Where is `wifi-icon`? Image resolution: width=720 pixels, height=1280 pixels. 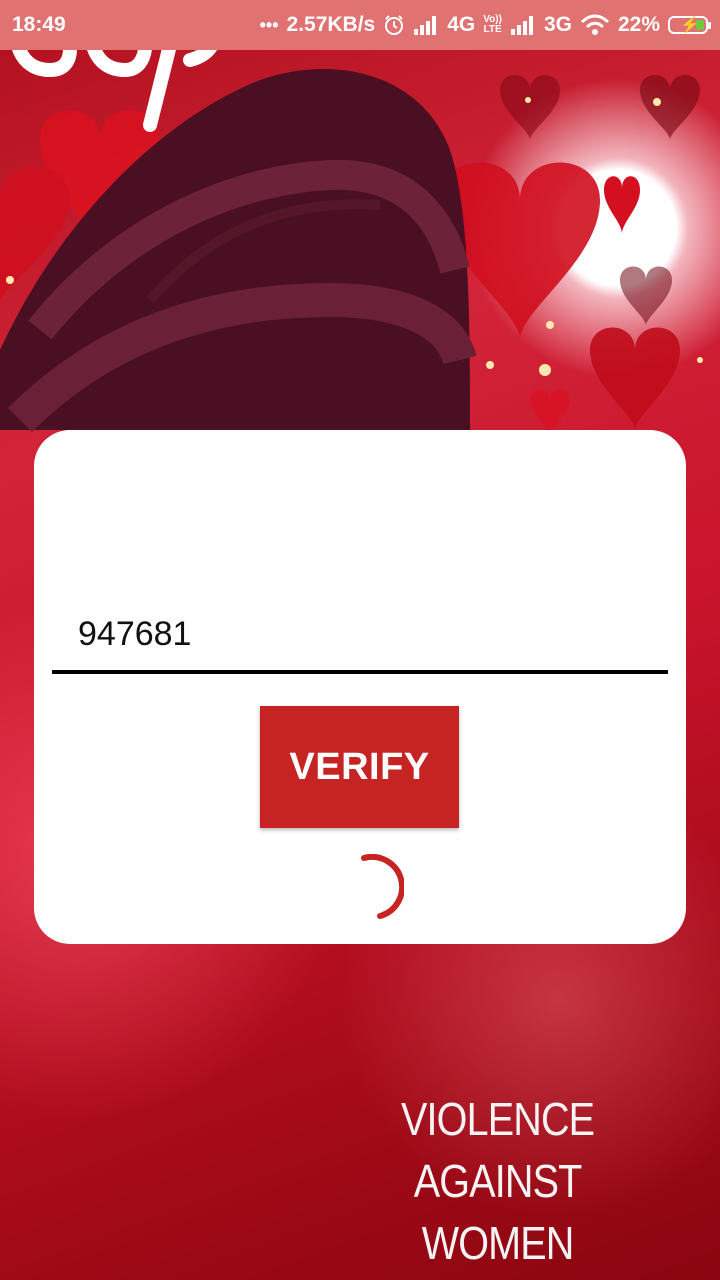
wifi-icon is located at coordinates (595, 25).